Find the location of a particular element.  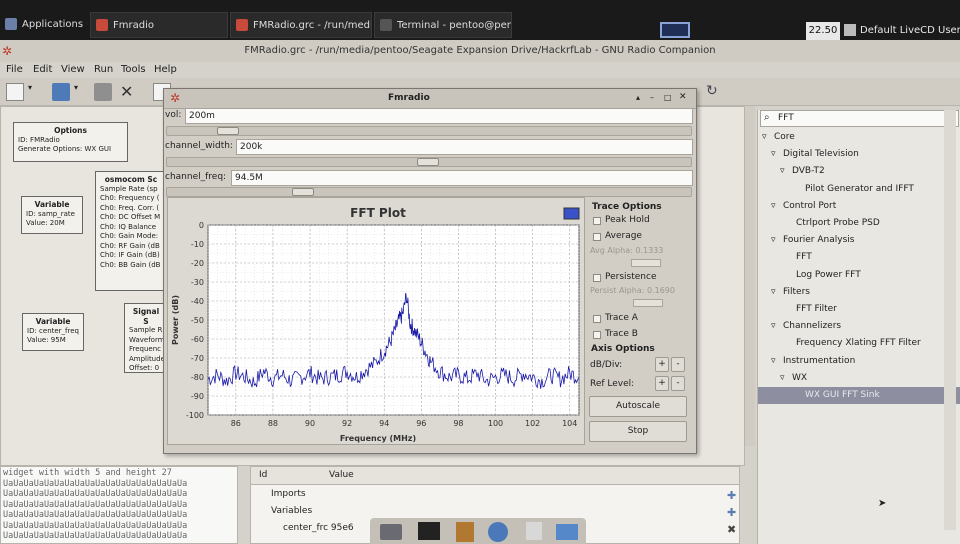

tree-item: ▿ Filters is located at coordinates (859, 292).